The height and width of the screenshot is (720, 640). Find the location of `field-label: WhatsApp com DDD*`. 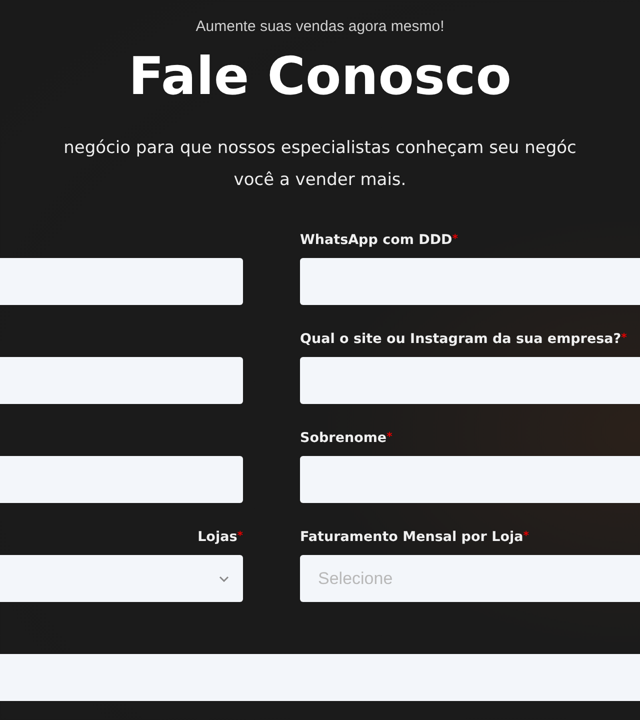

field-label: WhatsApp com DDD* is located at coordinates (379, 240).